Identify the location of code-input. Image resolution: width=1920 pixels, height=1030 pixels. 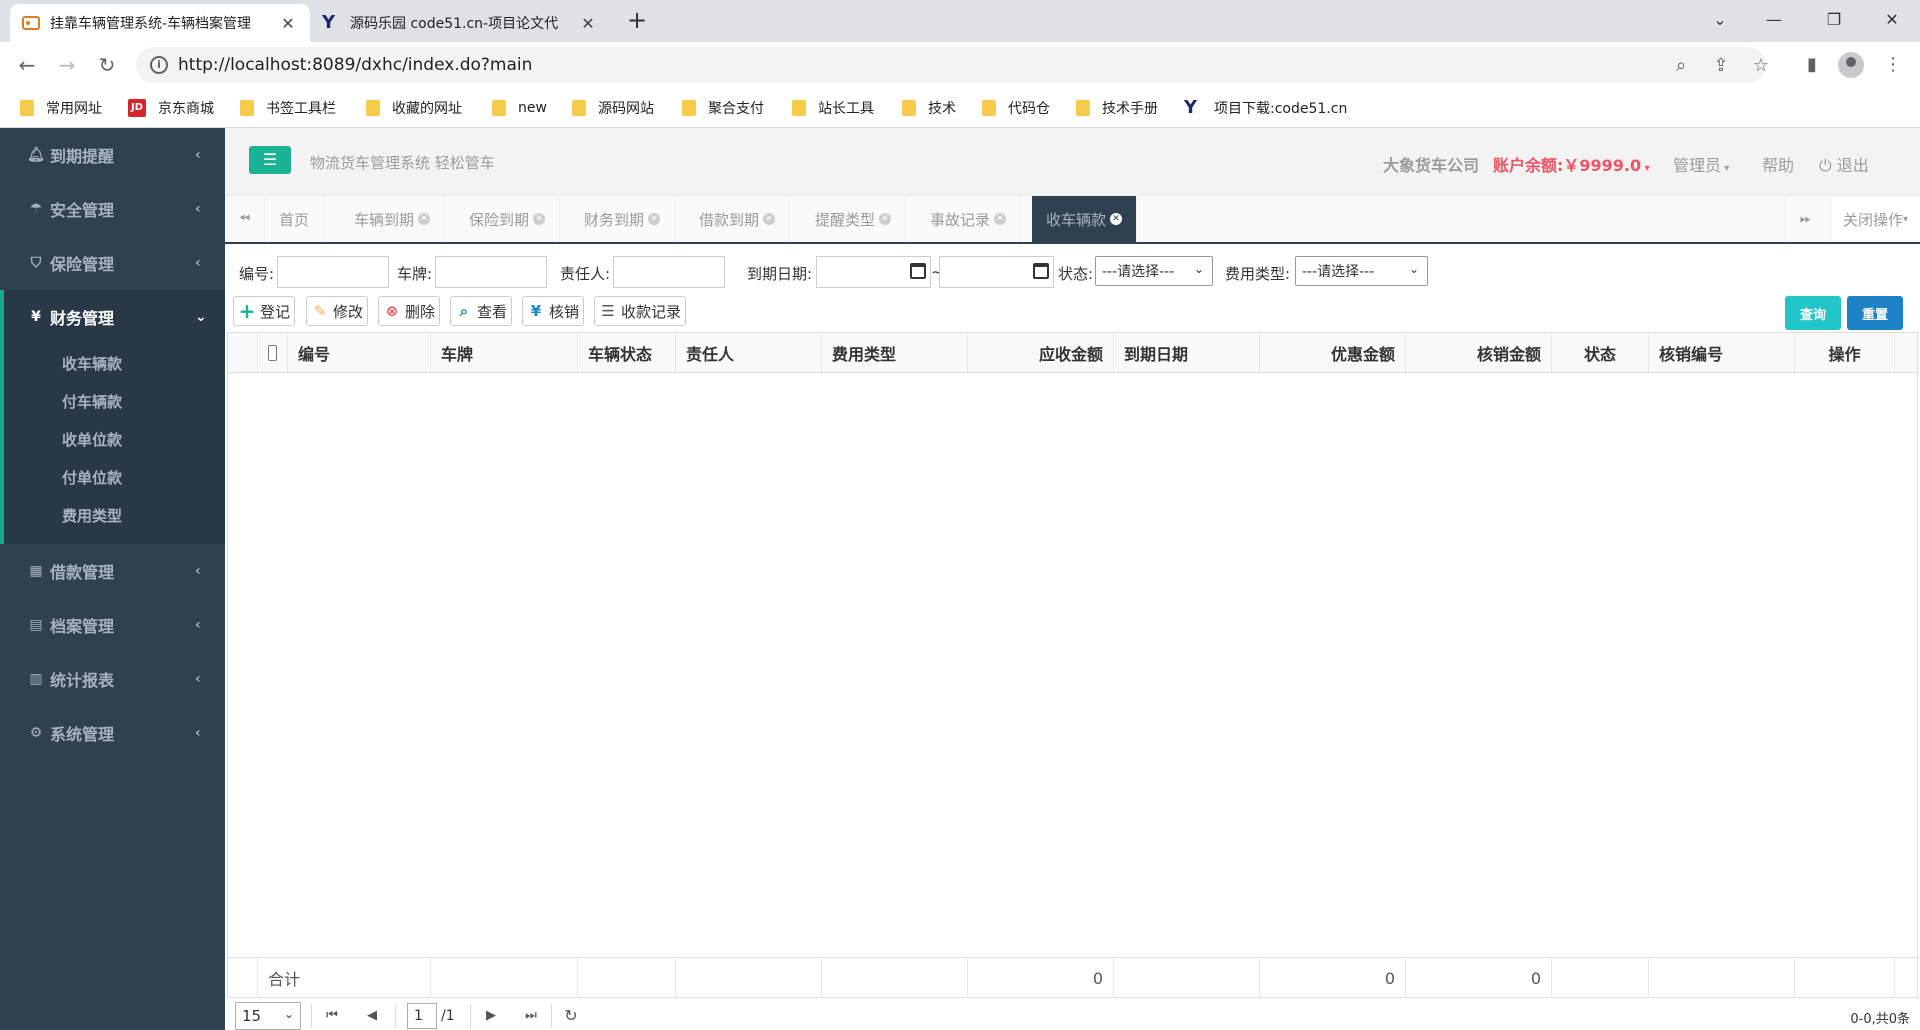
(333, 272).